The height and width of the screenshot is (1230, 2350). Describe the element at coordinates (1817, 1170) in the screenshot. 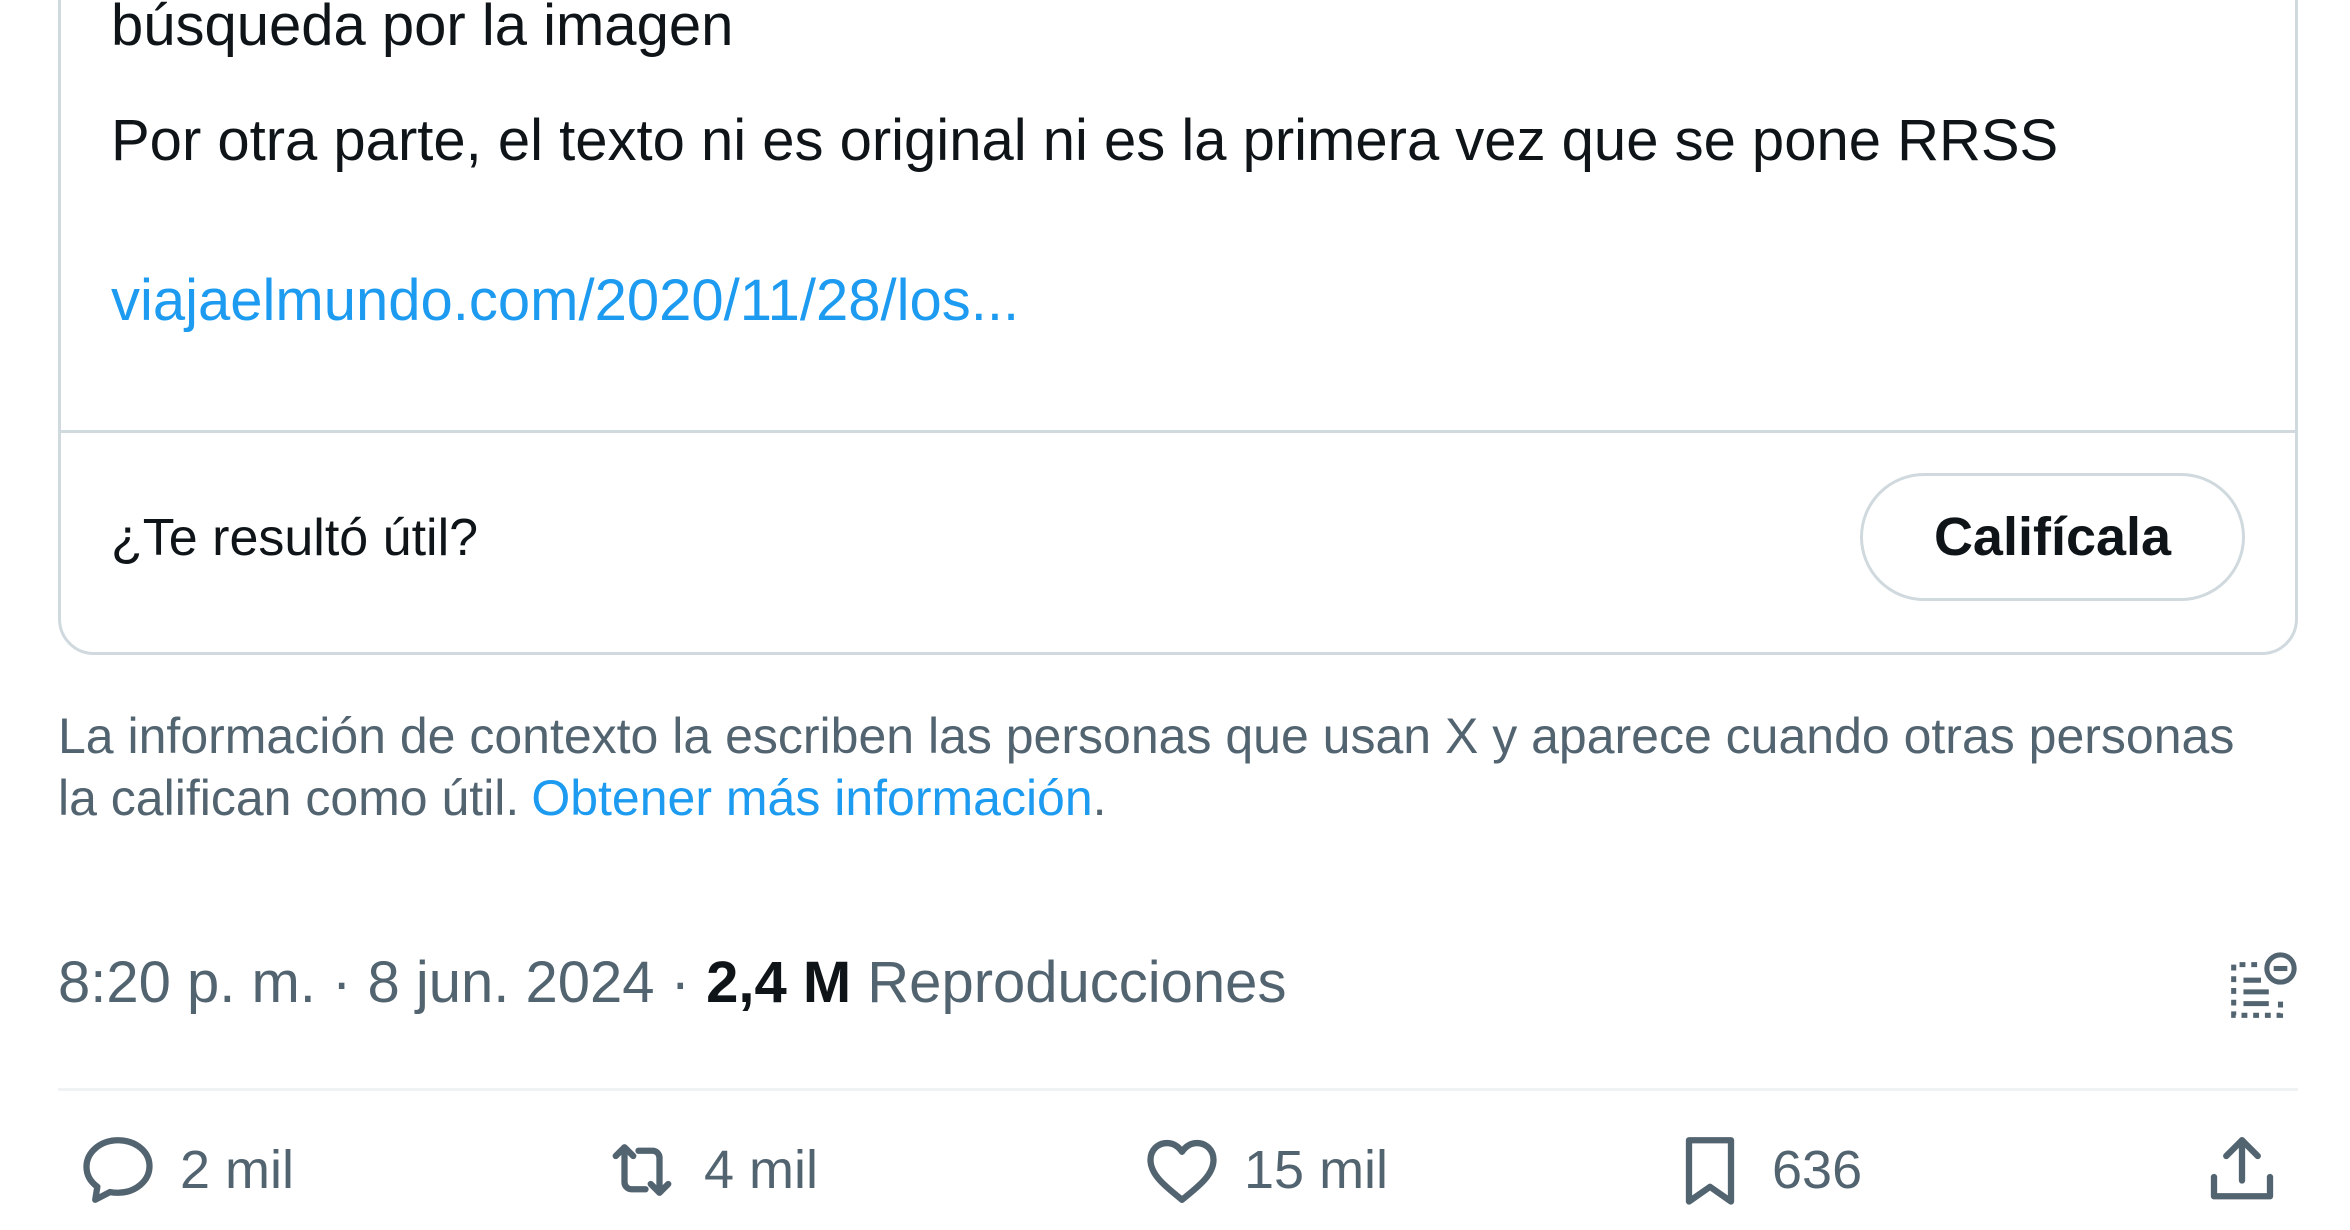

I see `bookmark-count: 636` at that location.